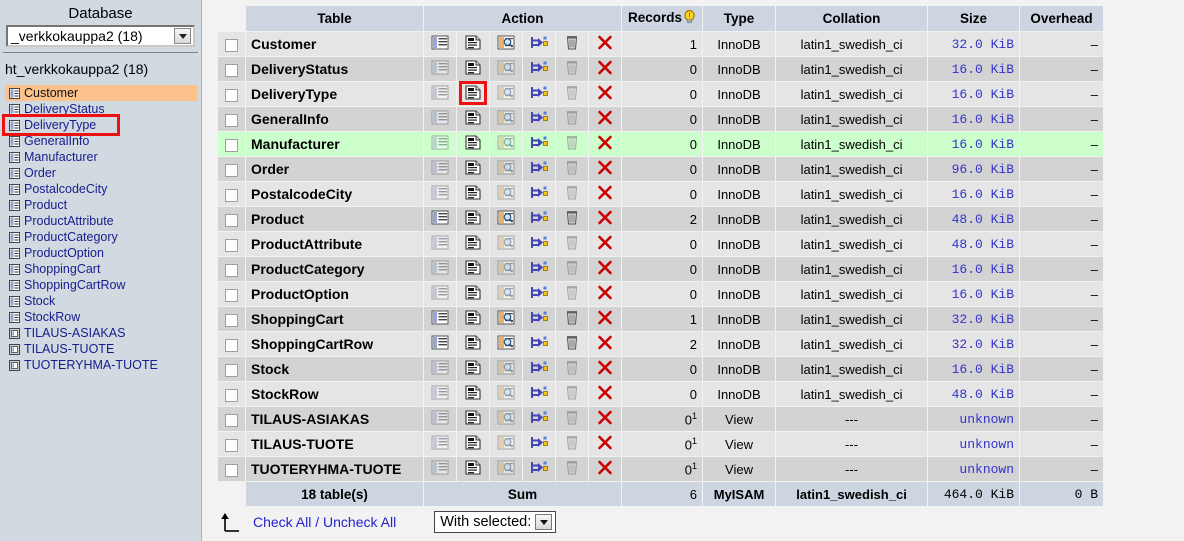 This screenshot has height=541, width=1184. Describe the element at coordinates (334, 444) in the screenshot. I see `table-name-cell: TILAUS-TUOTE` at that location.